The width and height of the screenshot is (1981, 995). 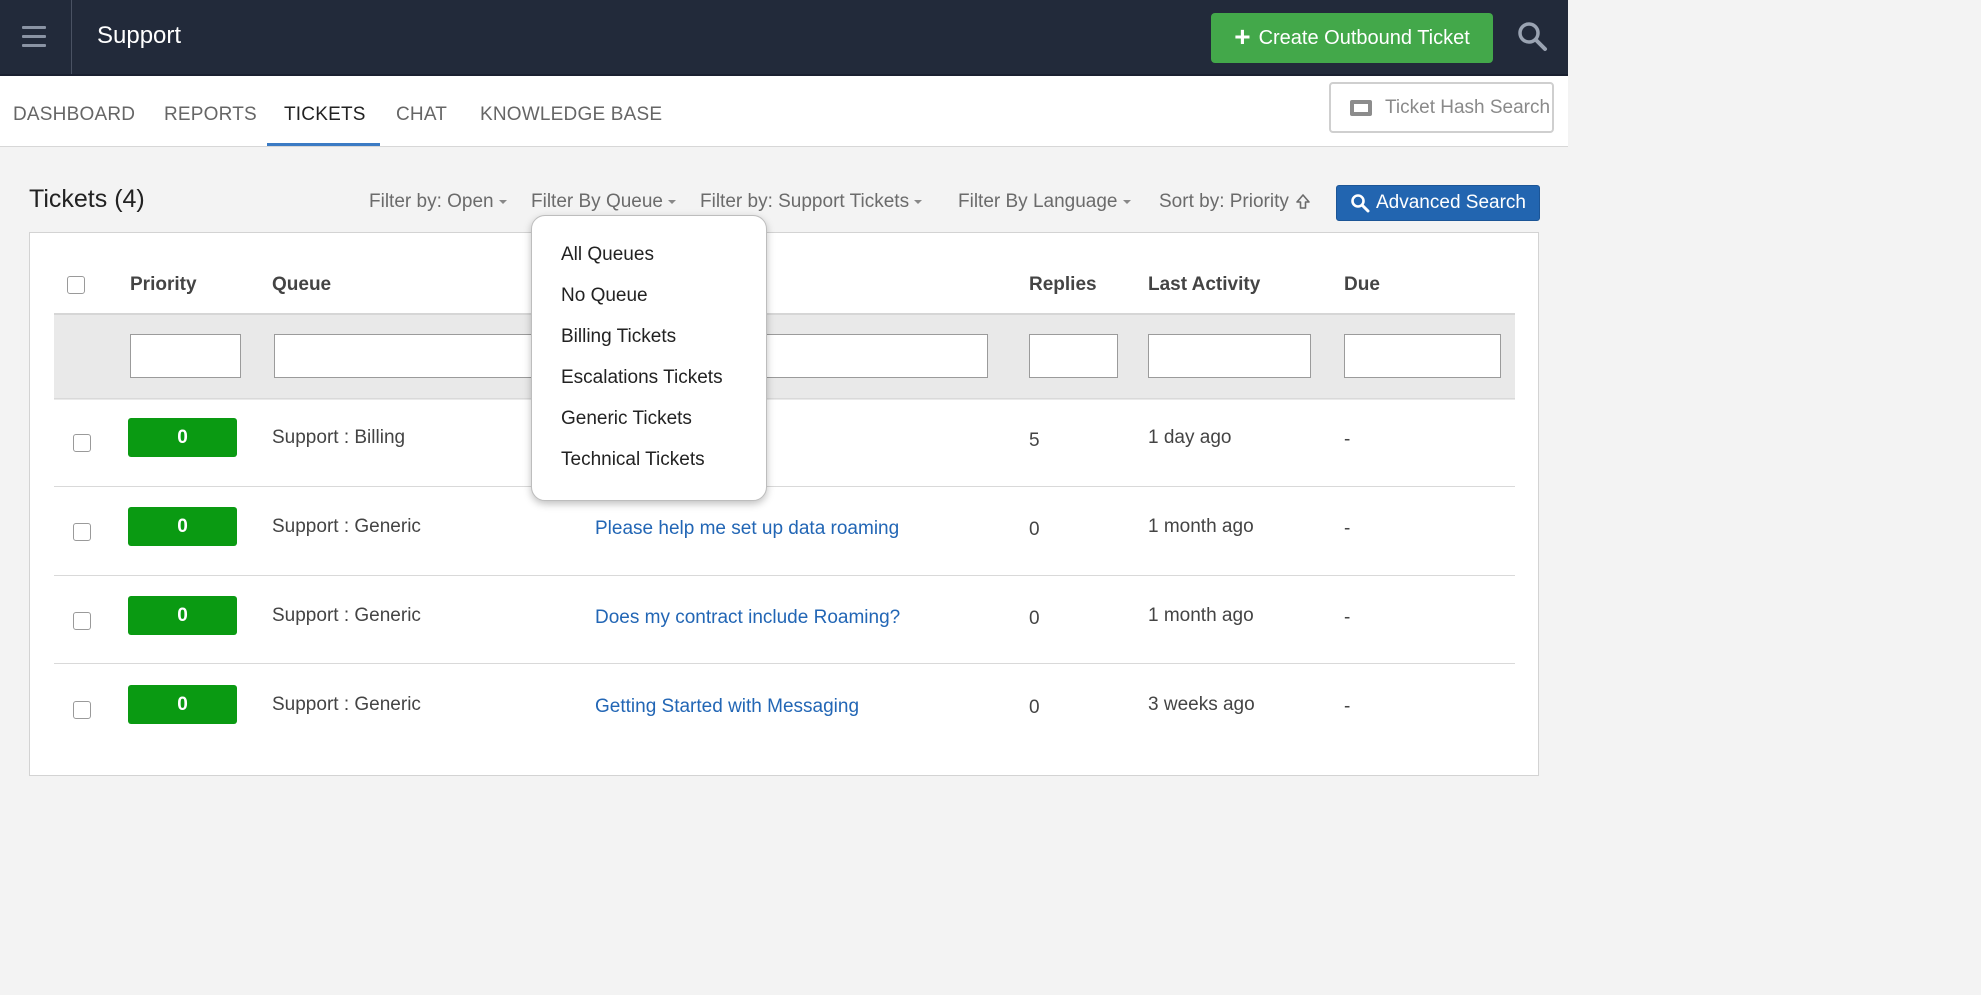 I want to click on tab-chat: CHAT, so click(x=421, y=115).